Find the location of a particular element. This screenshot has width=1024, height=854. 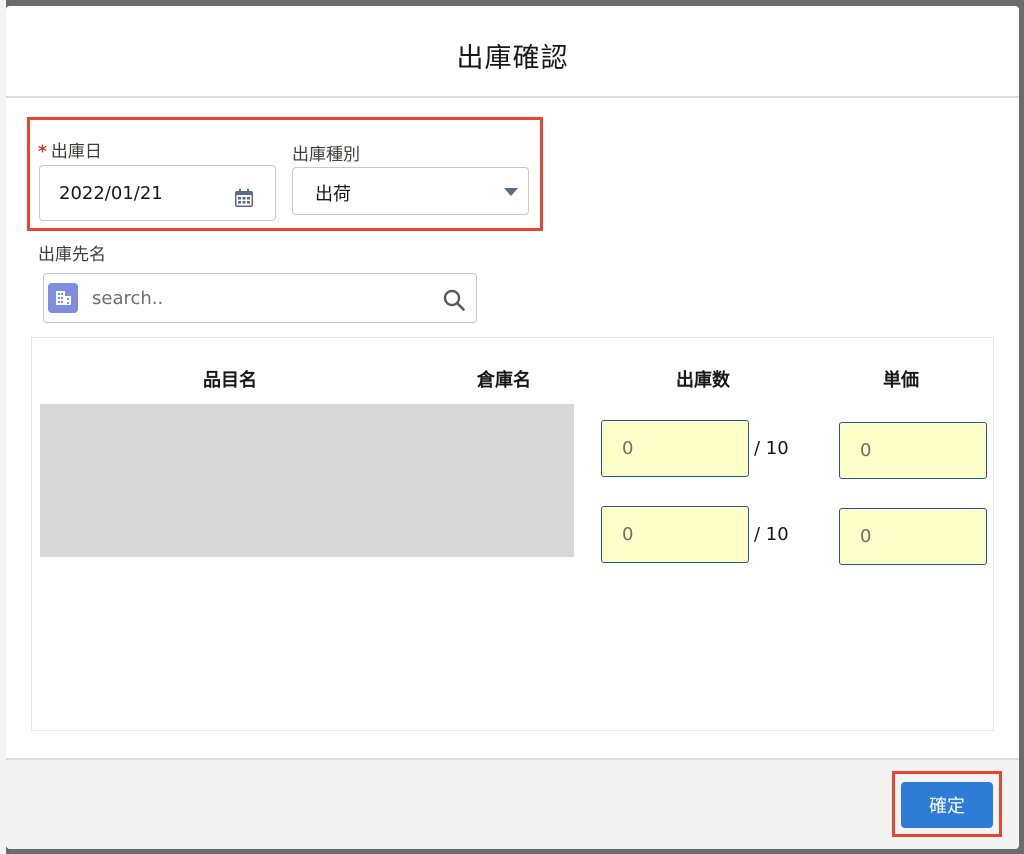

destination-search-placeholder: search.. is located at coordinates (128, 298).